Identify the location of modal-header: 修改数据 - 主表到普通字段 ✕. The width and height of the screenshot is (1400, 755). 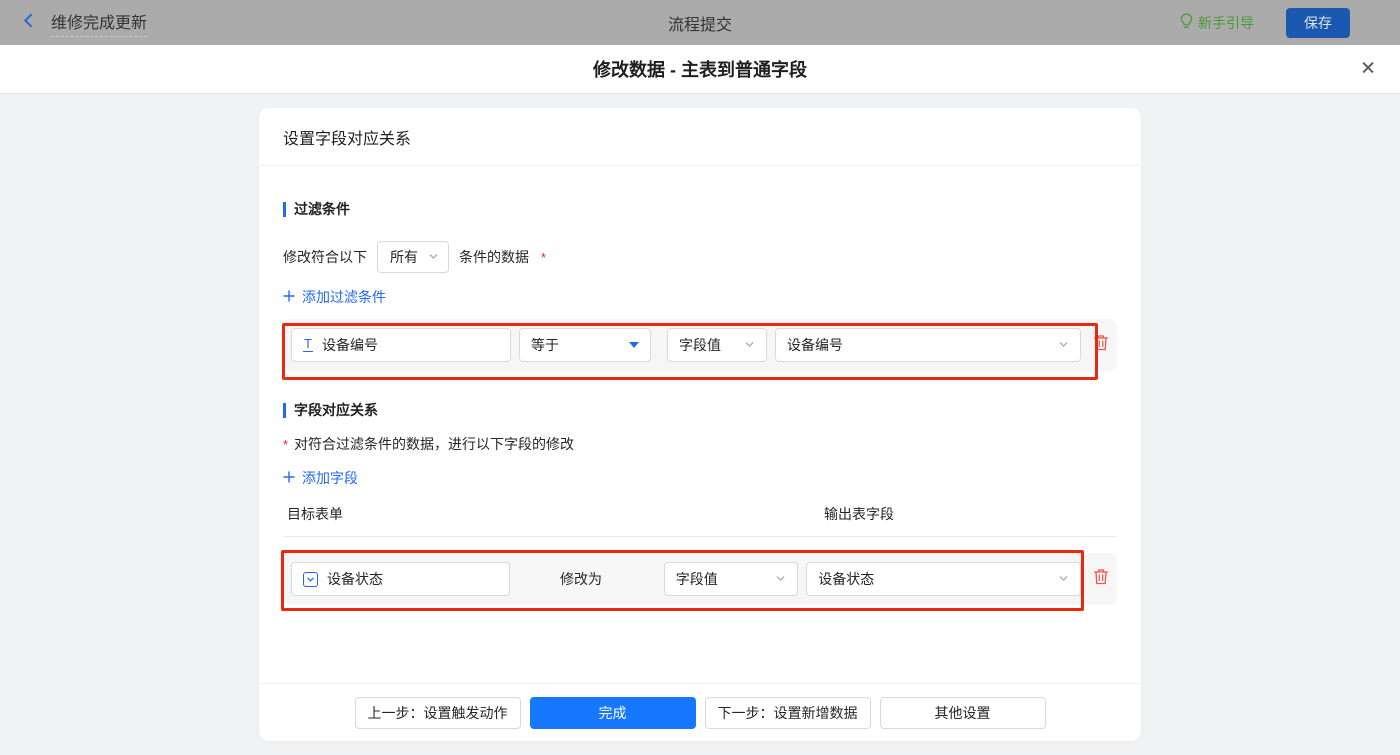
(700, 69).